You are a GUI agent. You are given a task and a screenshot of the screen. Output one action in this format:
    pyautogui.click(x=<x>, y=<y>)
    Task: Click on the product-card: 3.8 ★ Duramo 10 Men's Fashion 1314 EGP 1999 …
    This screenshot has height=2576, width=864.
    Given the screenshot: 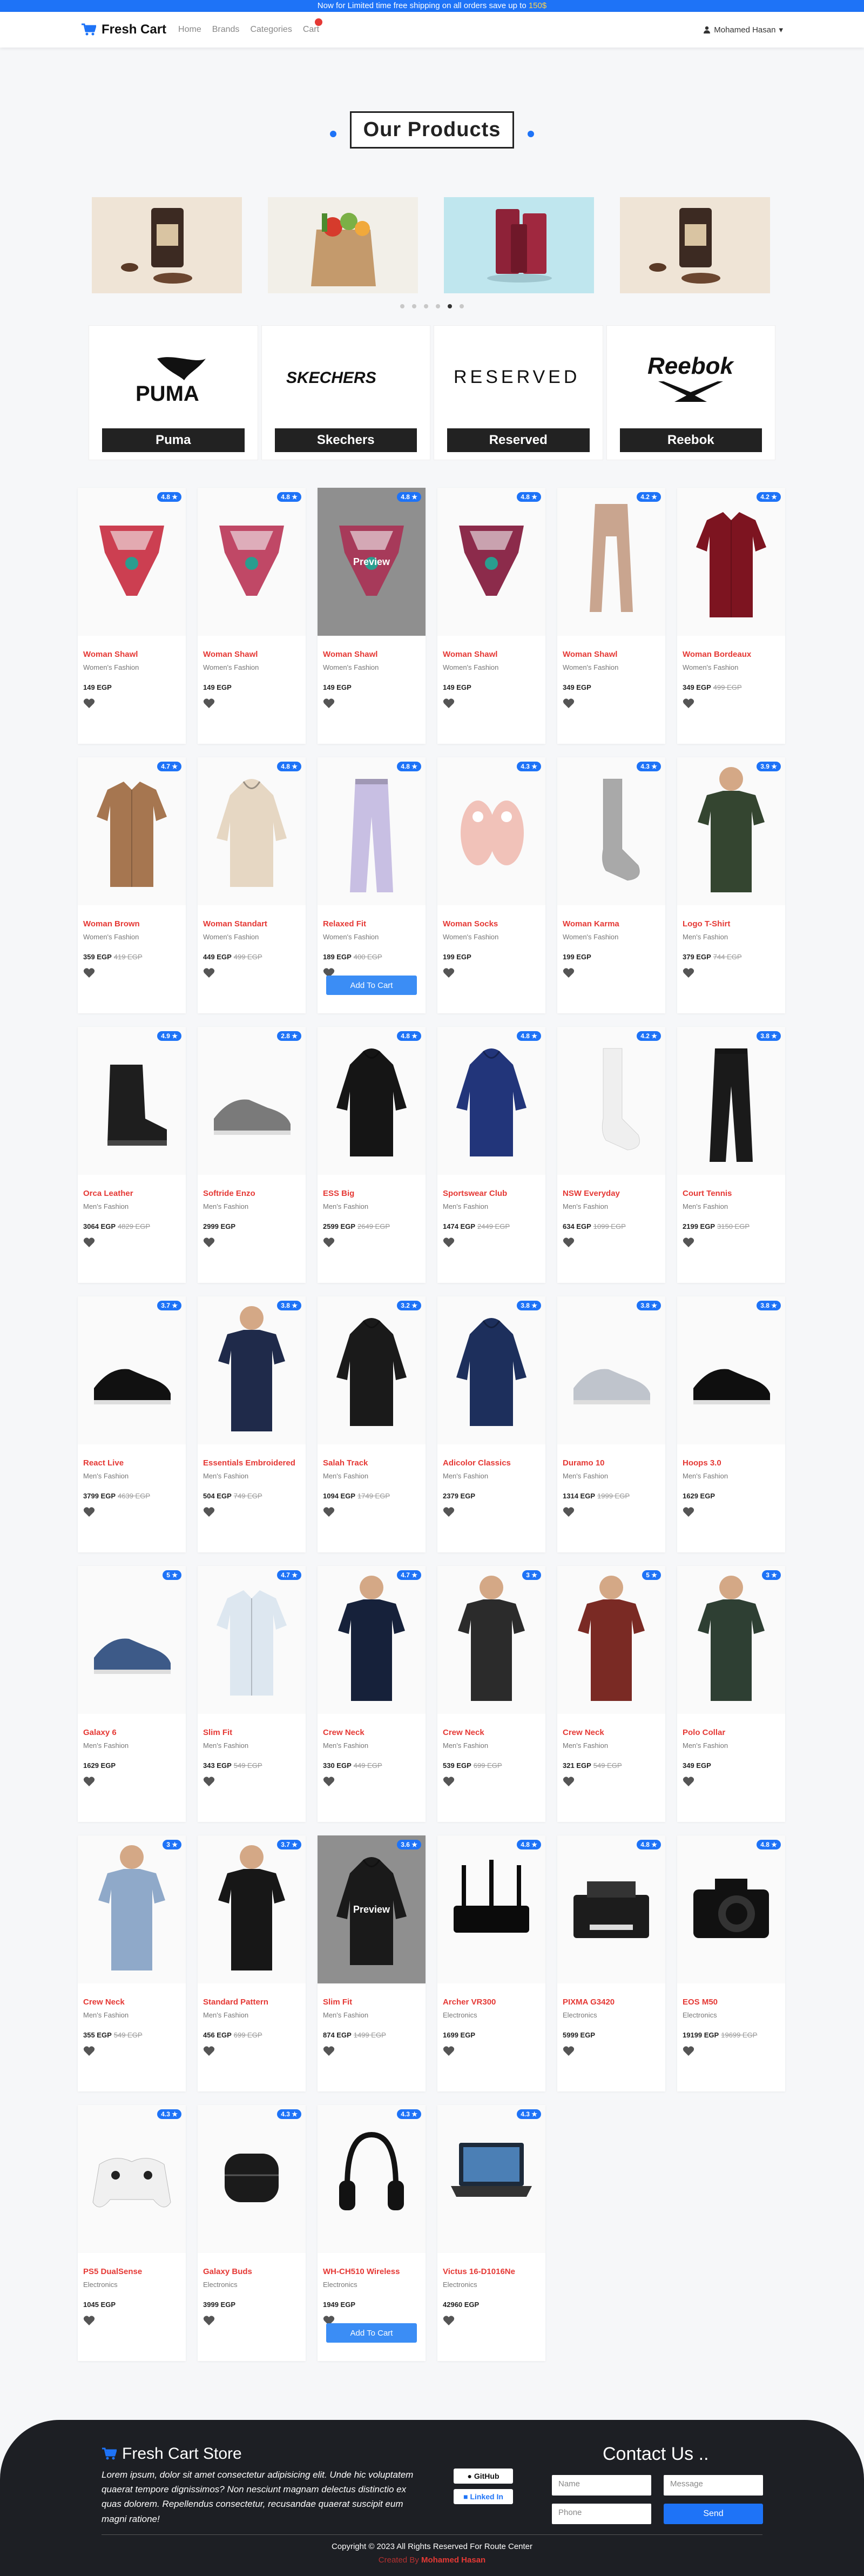 What is the action you would take?
    pyautogui.click(x=611, y=1424)
    